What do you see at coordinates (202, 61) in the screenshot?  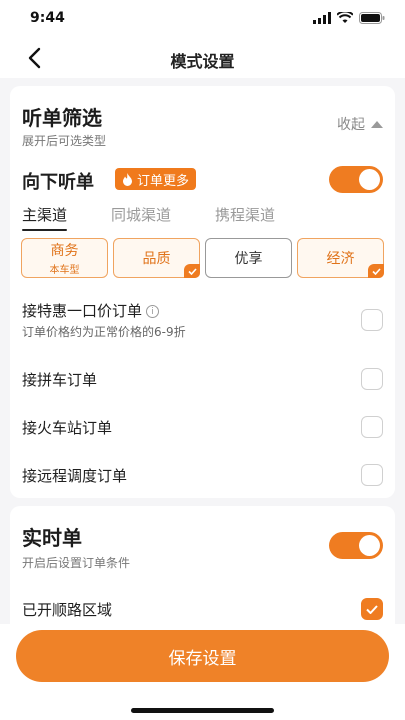 I see `page-title: 模式设置` at bounding box center [202, 61].